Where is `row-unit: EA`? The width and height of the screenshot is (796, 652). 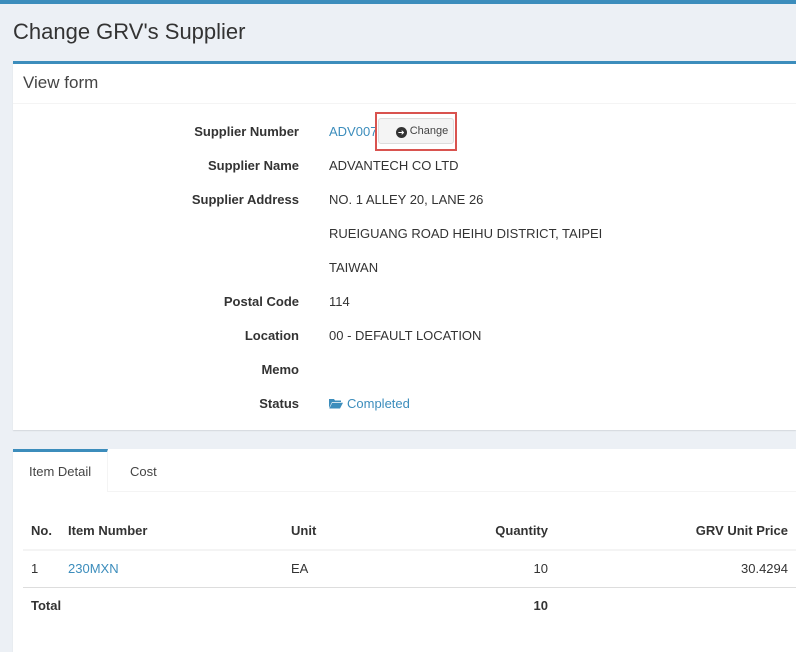 row-unit: EA is located at coordinates (359, 568).